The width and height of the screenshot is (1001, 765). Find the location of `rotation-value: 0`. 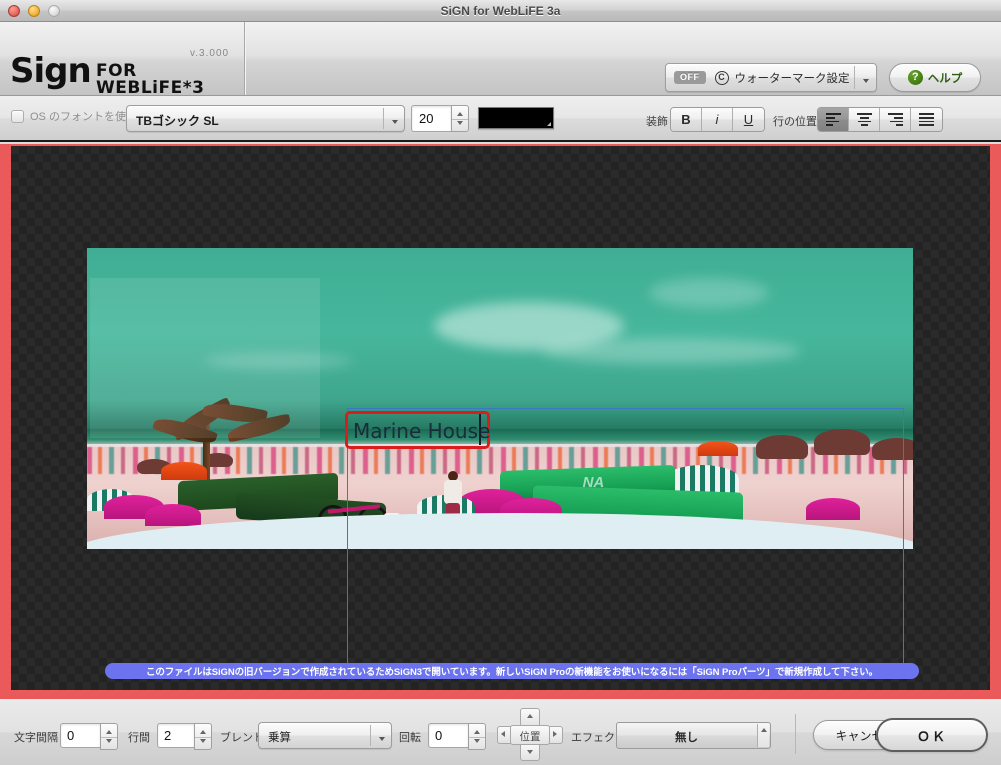

rotation-value: 0 is located at coordinates (439, 735).